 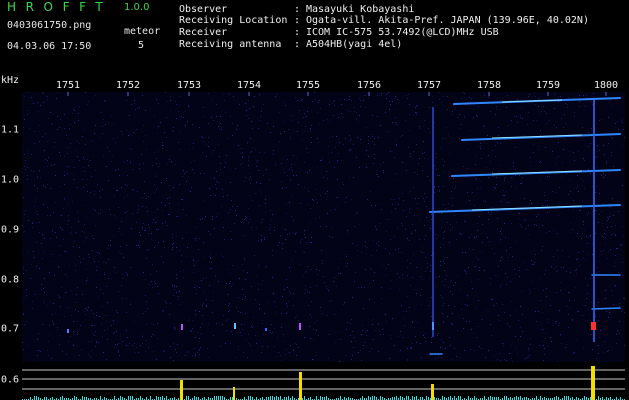 What do you see at coordinates (10, 130) in the screenshot?
I see `freq-tick-label: 1.1` at bounding box center [10, 130].